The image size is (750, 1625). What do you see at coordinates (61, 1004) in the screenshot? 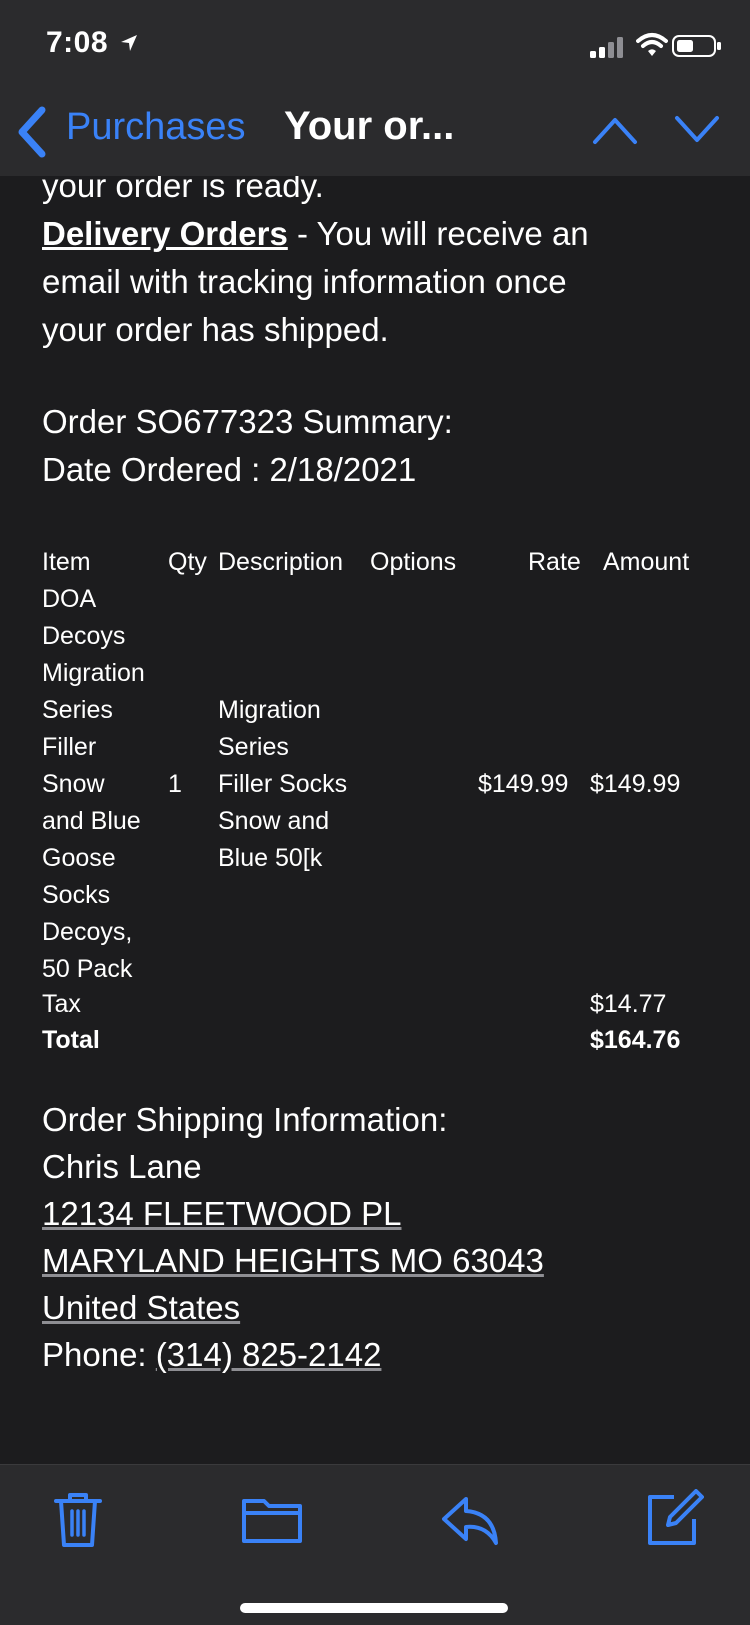
I see `tax-label: Tax` at bounding box center [61, 1004].